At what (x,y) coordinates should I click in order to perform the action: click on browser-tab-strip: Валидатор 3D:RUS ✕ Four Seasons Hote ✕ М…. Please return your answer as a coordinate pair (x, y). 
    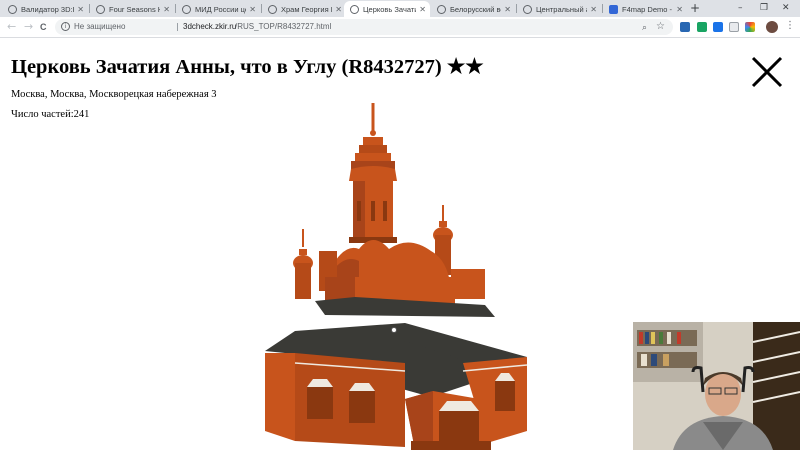
    Looking at the image, I should click on (400, 8).